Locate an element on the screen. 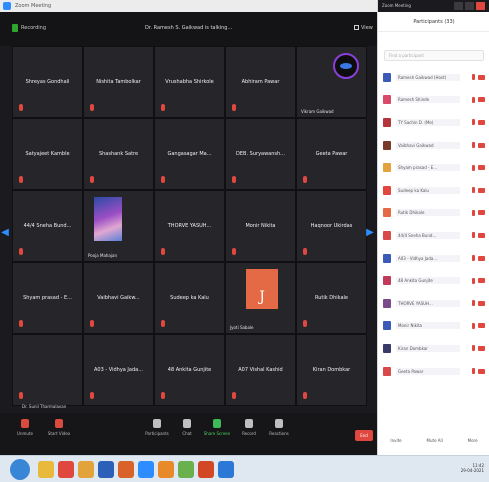  camera-off-icon is located at coordinates (481, 213).